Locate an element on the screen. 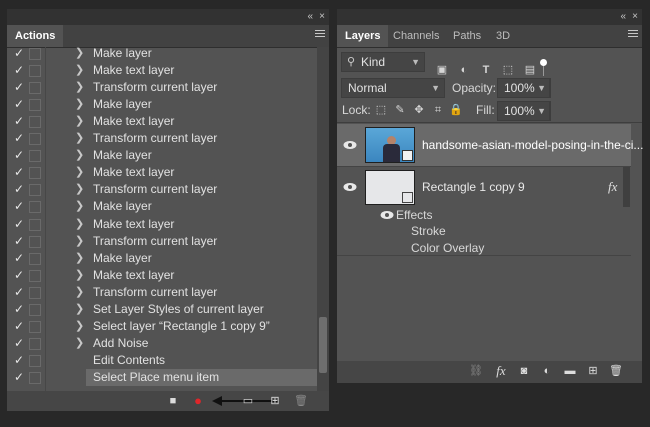  kind-filter-dropdown: ⚲ Kind ▼ is located at coordinates (383, 62).